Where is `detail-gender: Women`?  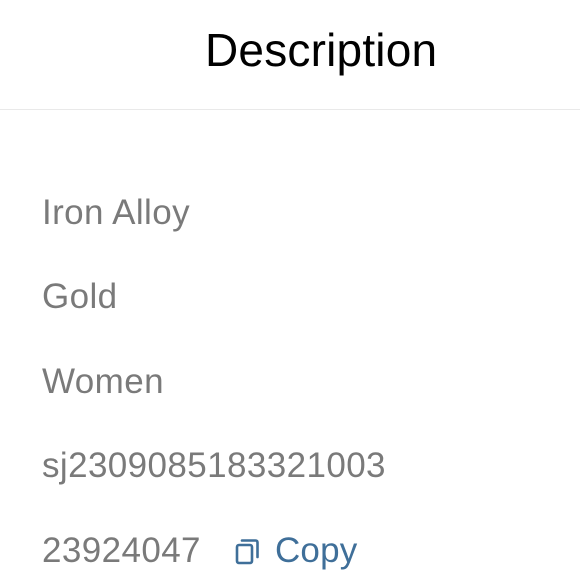 detail-gender: Women is located at coordinates (103, 381).